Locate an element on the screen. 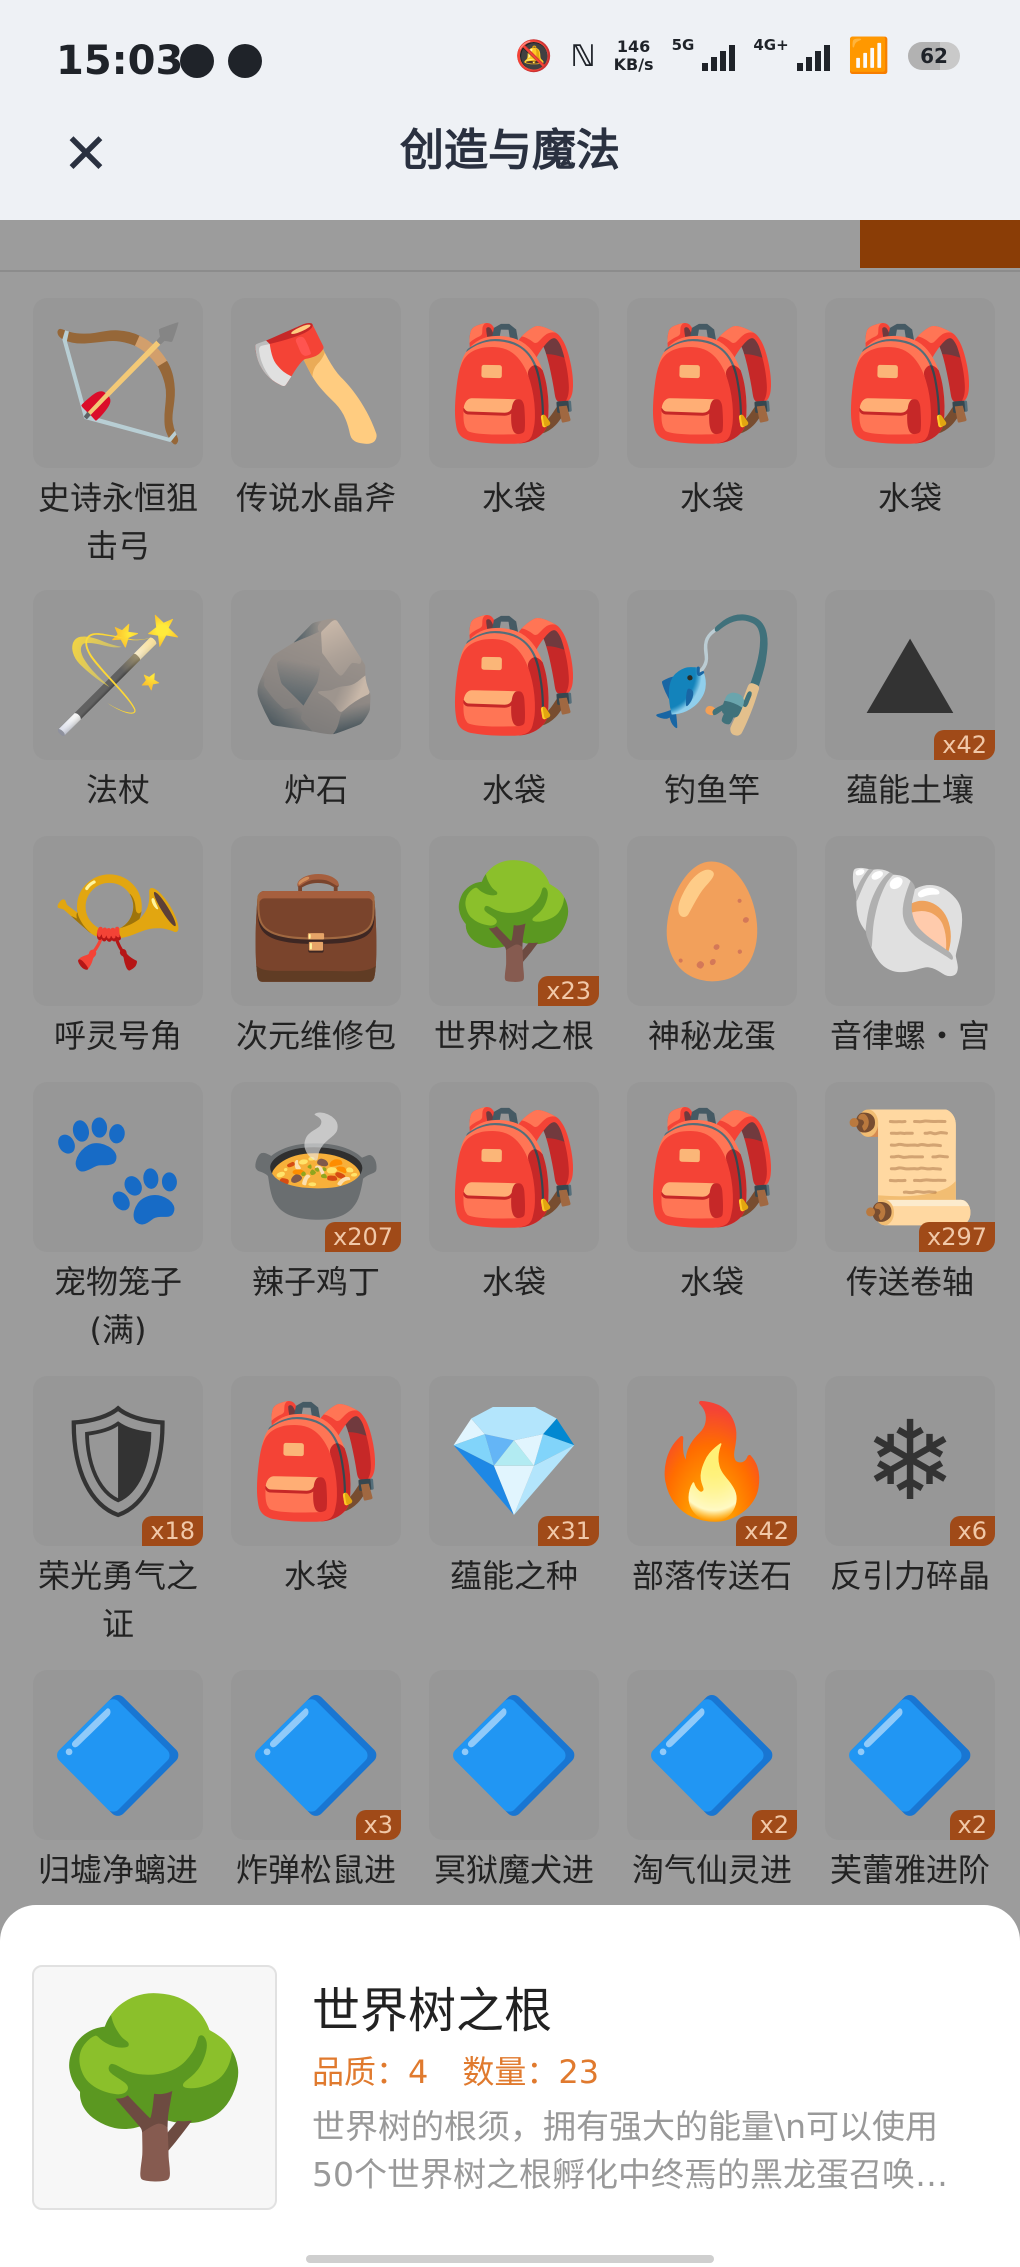  item-cell: 🪄 法杖 is located at coordinates (118, 702).